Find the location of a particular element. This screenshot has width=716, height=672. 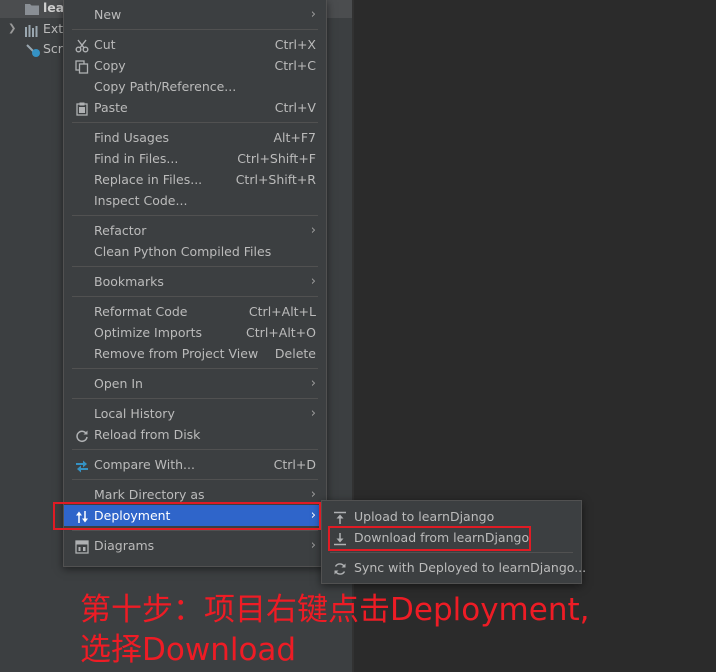

menu-item-label: Local History is located at coordinates (134, 413).